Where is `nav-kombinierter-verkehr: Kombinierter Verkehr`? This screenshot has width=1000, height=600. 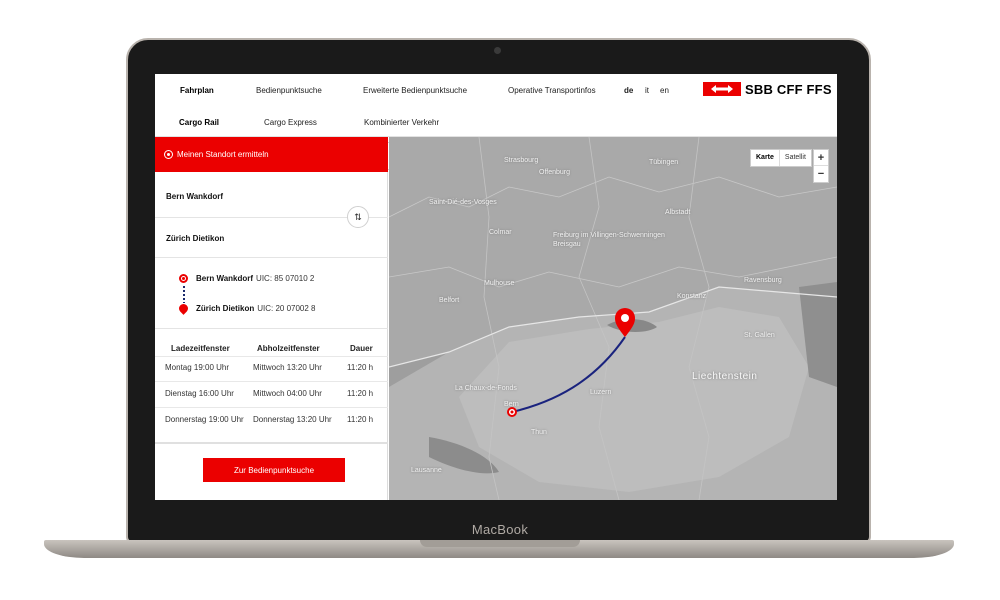
nav-kombinierter-verkehr: Kombinierter Verkehr is located at coordinates (401, 122).